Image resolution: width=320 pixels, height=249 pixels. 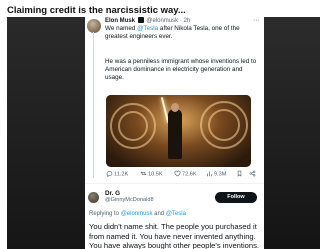 I want to click on follow-button: Follow, so click(x=236, y=197).